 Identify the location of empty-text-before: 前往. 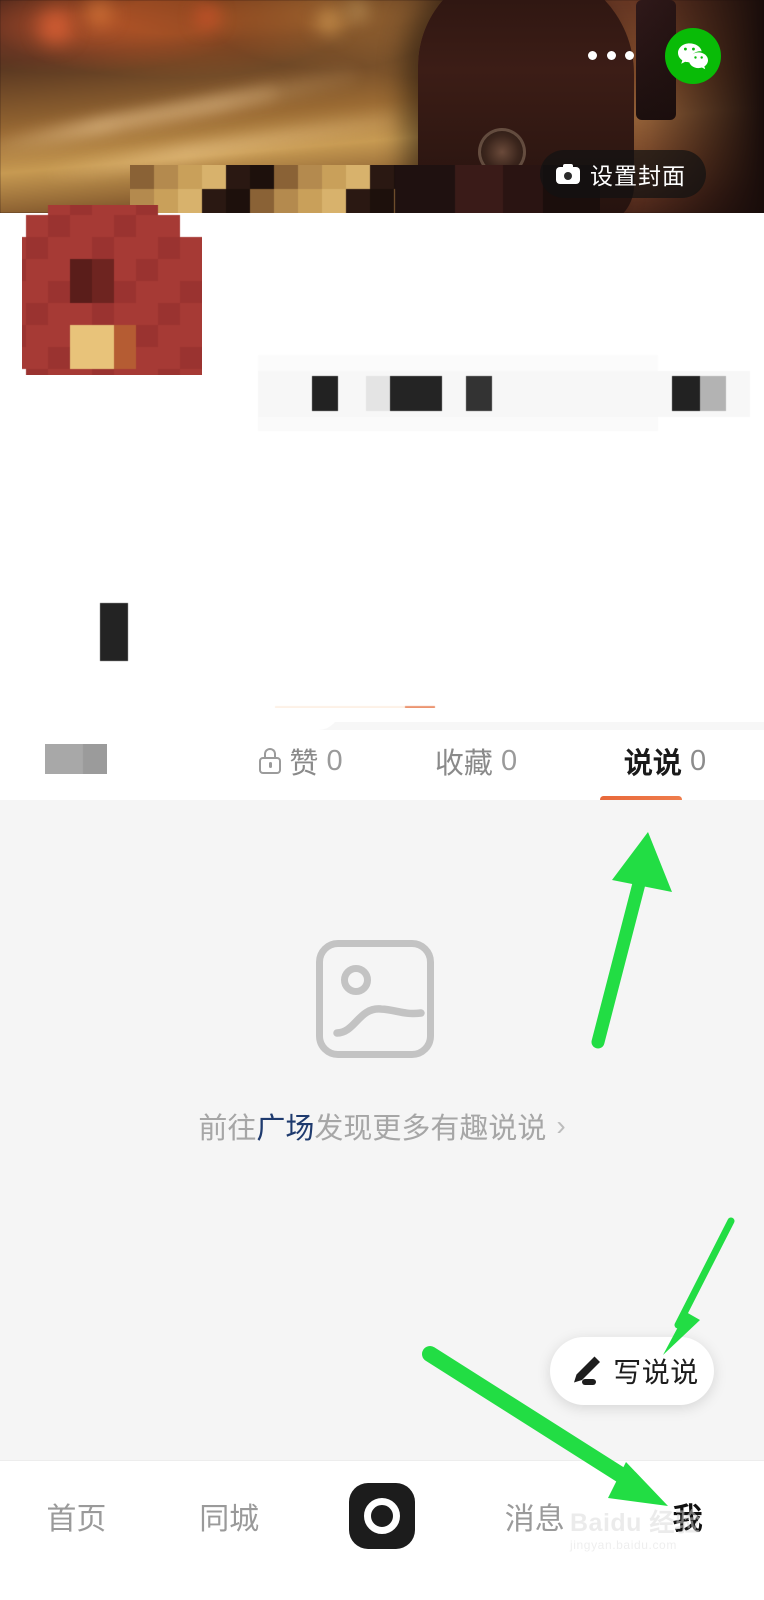
(227, 1129).